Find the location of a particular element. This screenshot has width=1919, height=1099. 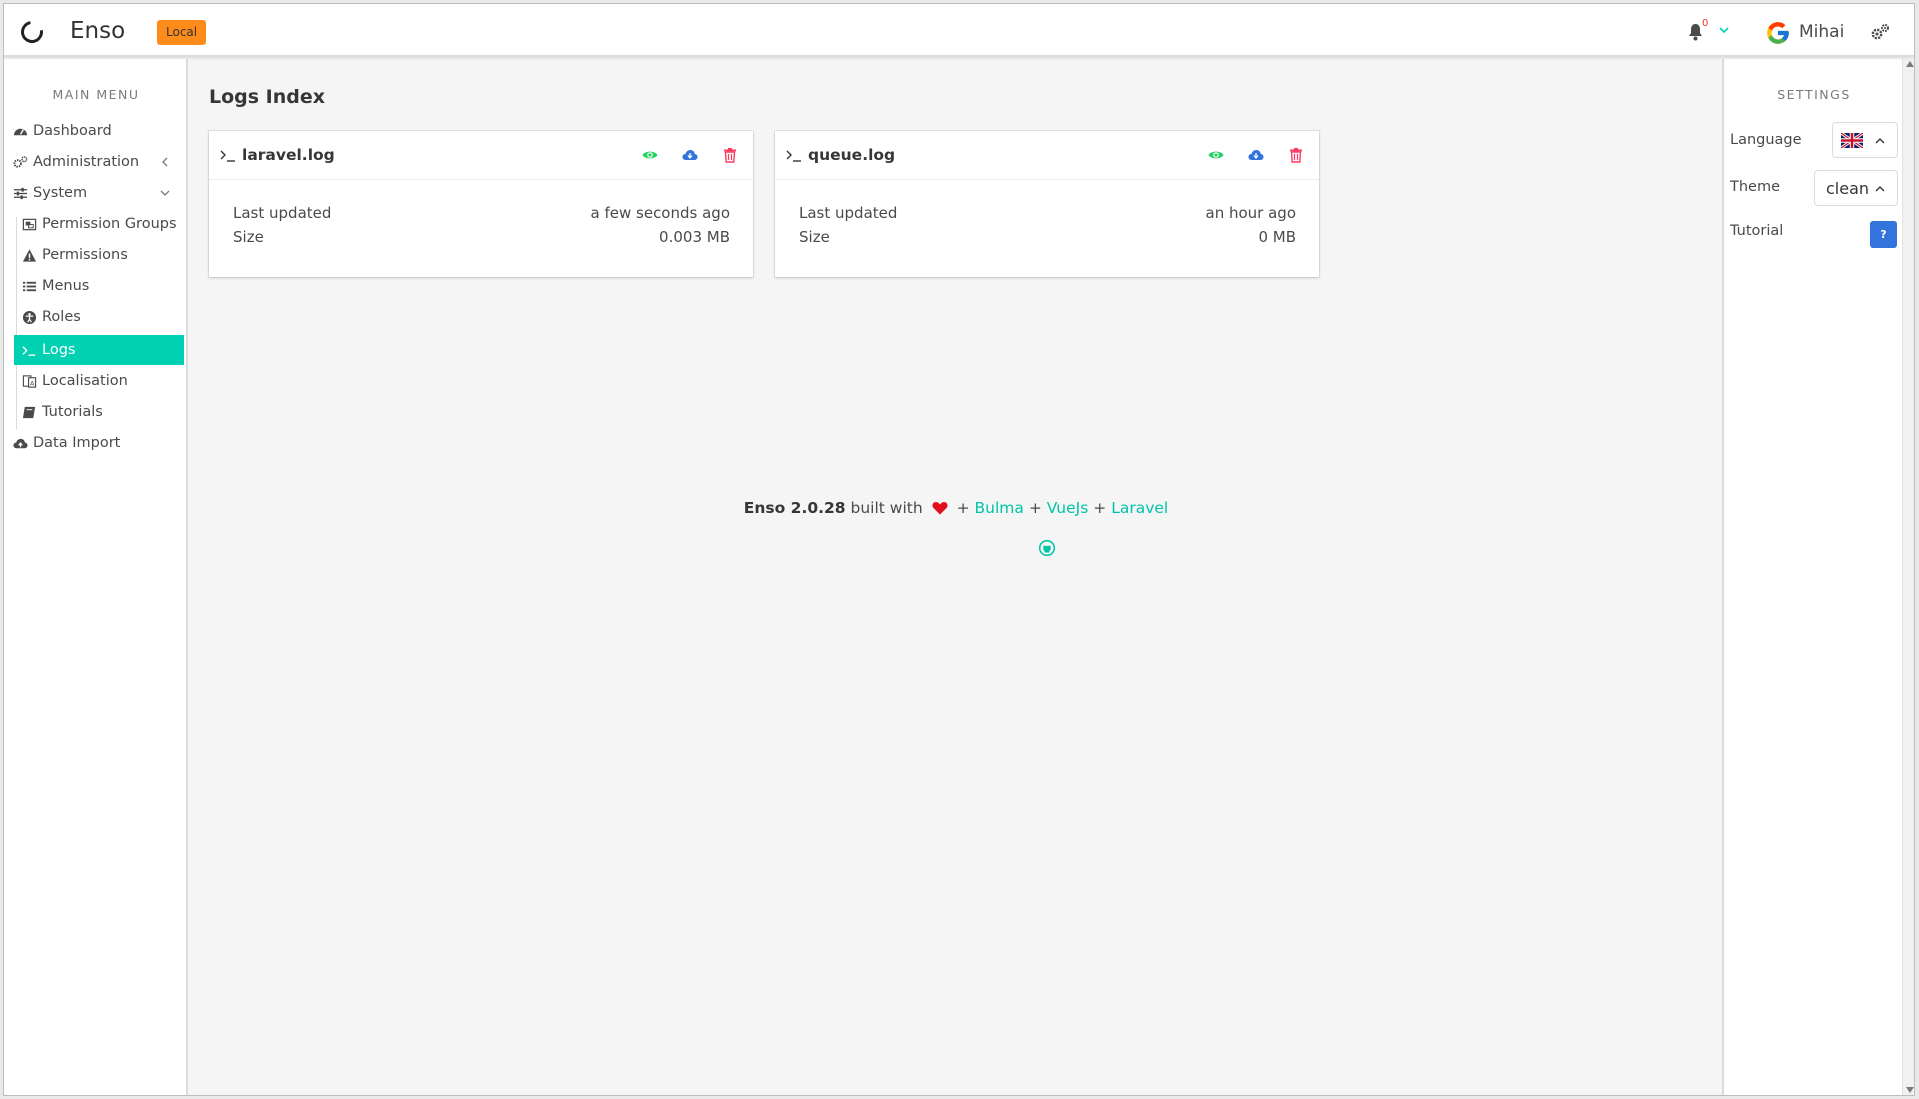

bulma-link: Bulma is located at coordinates (999, 508).